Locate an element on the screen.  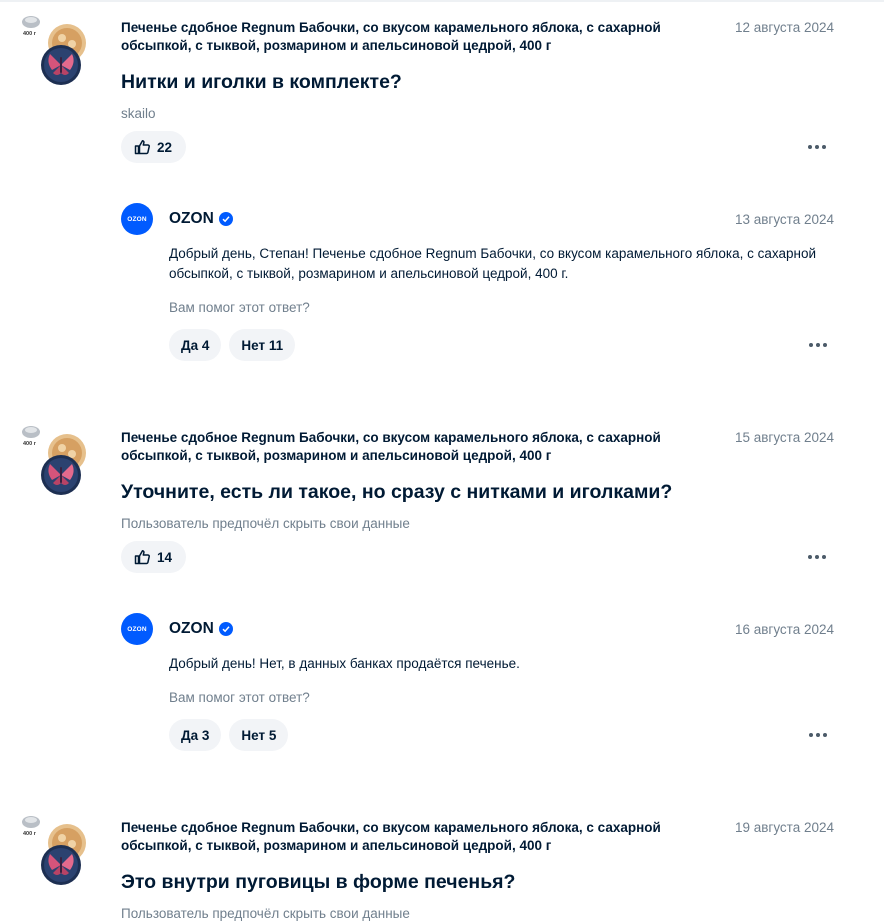
answer-date: 16 августа 2024 is located at coordinates (784, 629).